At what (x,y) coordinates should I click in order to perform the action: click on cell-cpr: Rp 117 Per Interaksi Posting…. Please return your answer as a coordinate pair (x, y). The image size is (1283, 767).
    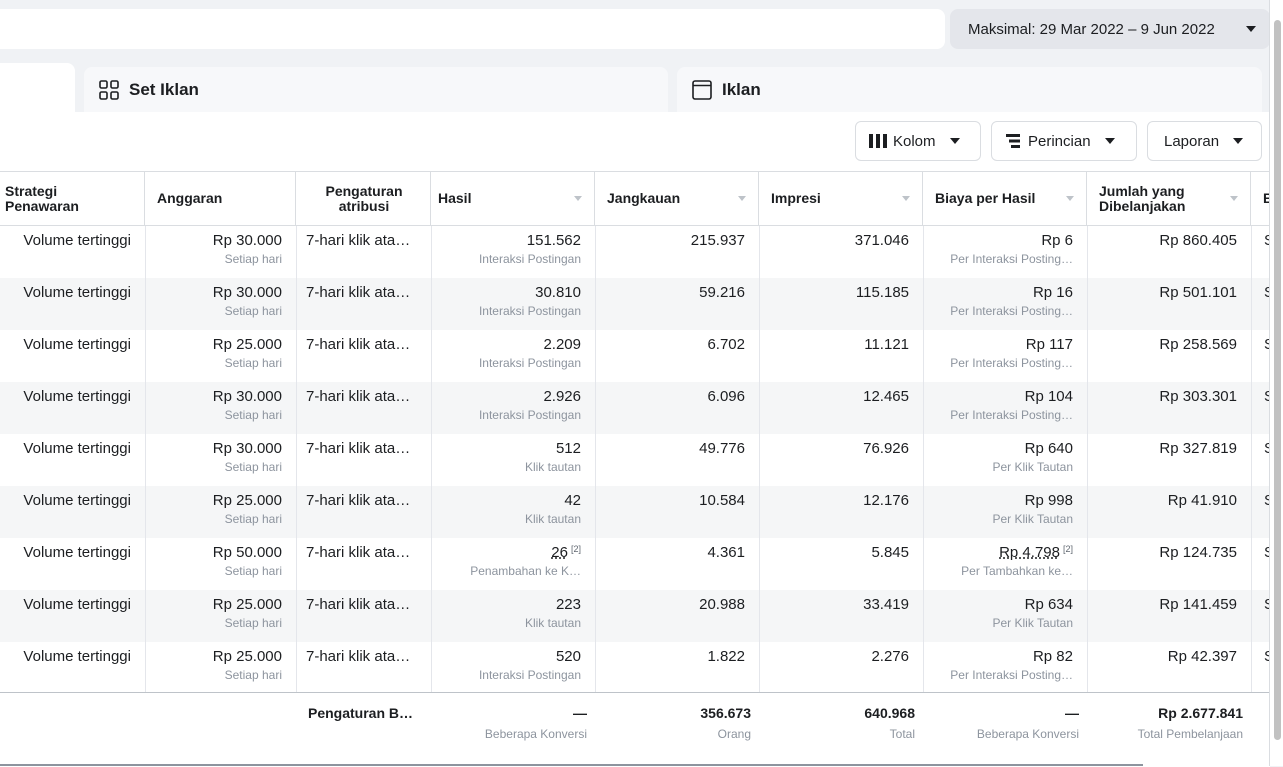
    Looking at the image, I should click on (1005, 356).